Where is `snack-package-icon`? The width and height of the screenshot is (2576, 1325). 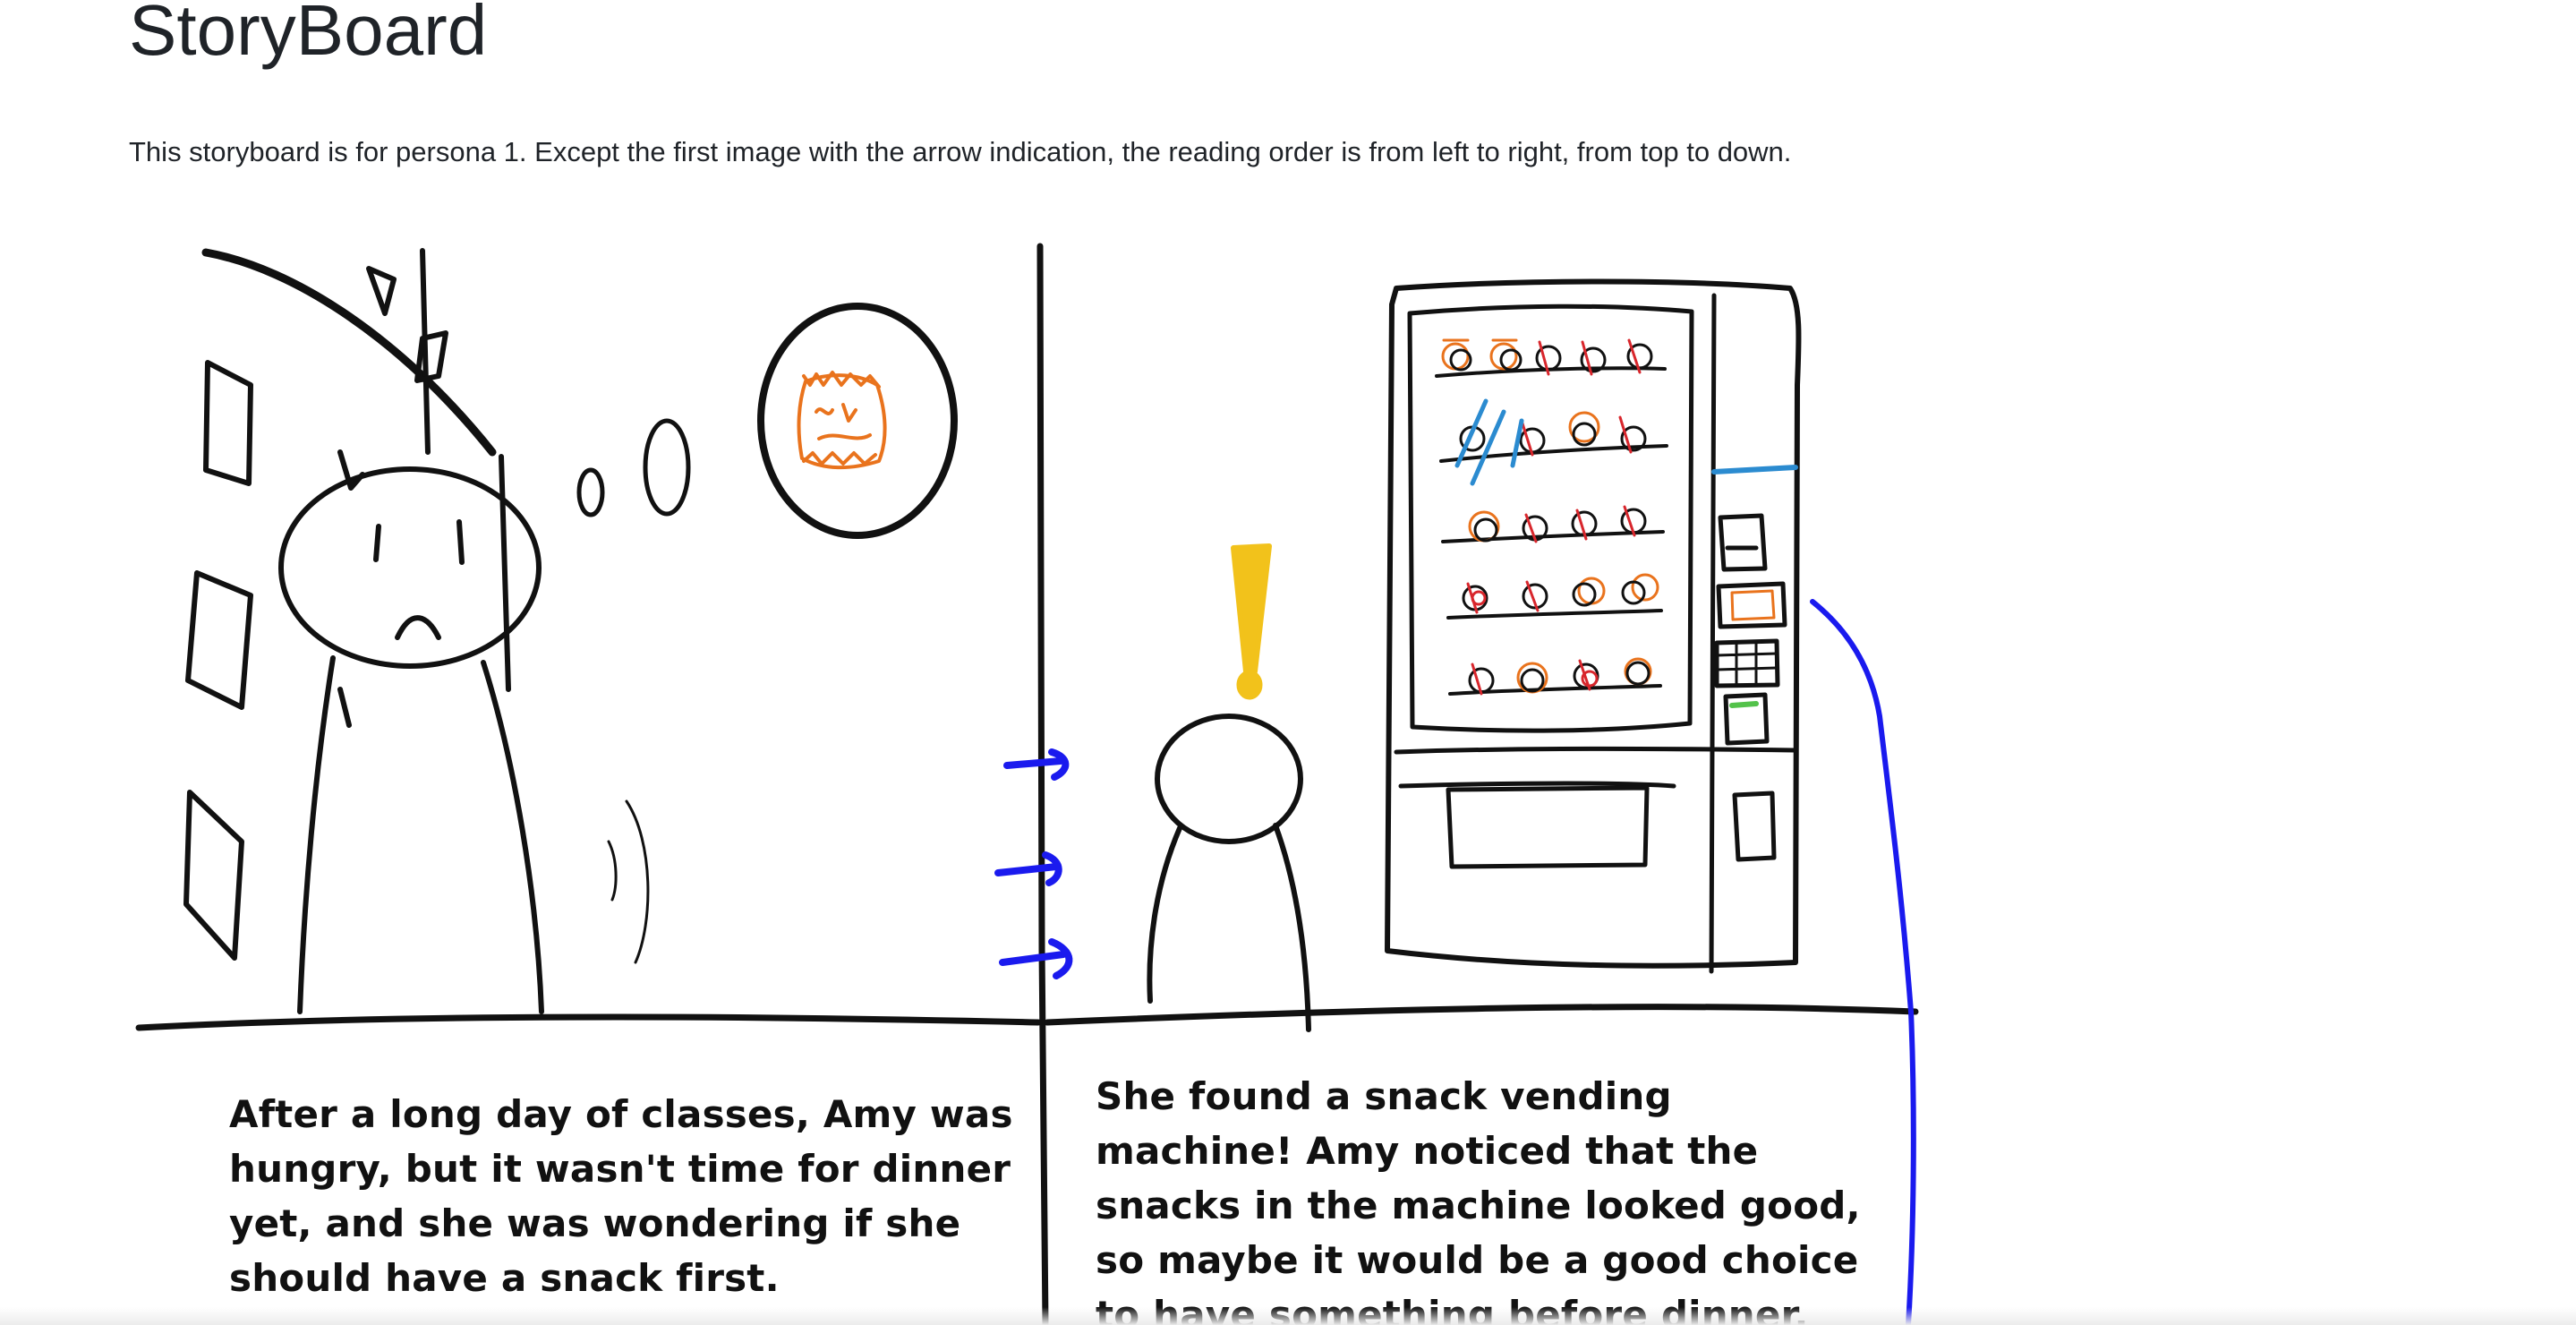
snack-package-icon is located at coordinates (842, 420).